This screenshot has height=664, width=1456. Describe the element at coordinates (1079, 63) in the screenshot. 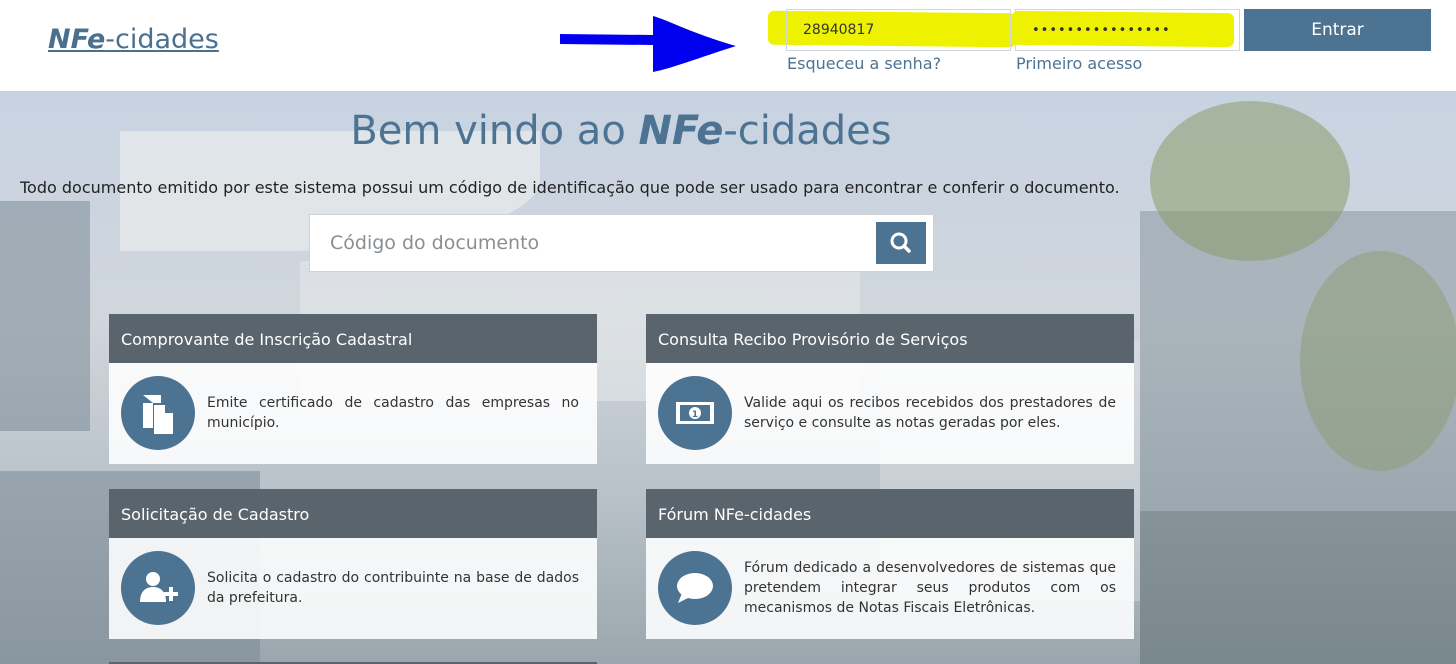

I see `first-access-link: Primeiro acesso` at that location.